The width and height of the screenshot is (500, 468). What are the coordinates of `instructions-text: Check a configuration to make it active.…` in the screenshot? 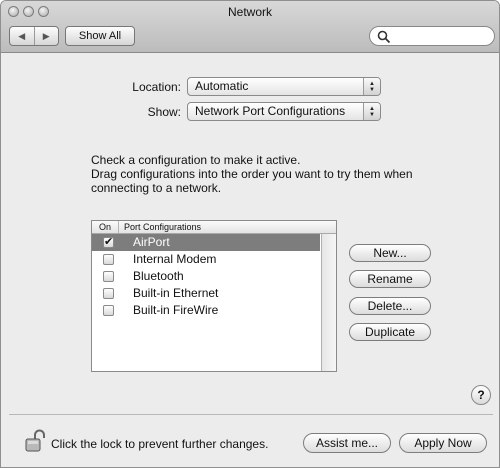 It's located at (261, 174).